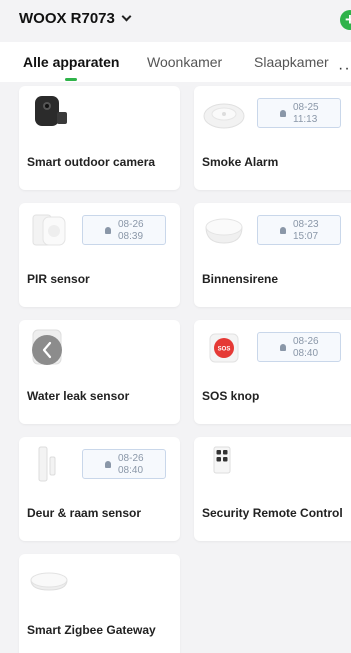  What do you see at coordinates (47, 464) in the screenshot?
I see `door-window-sensor-icon` at bounding box center [47, 464].